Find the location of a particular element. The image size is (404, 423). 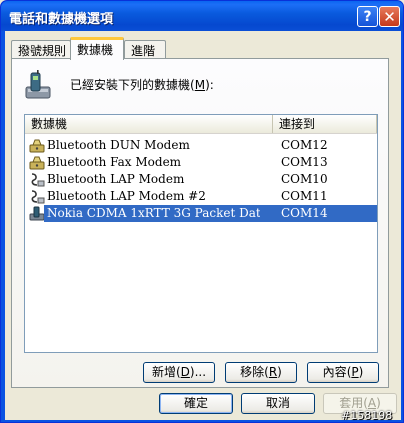

tab-advanced: 進階 is located at coordinates (145, 49).